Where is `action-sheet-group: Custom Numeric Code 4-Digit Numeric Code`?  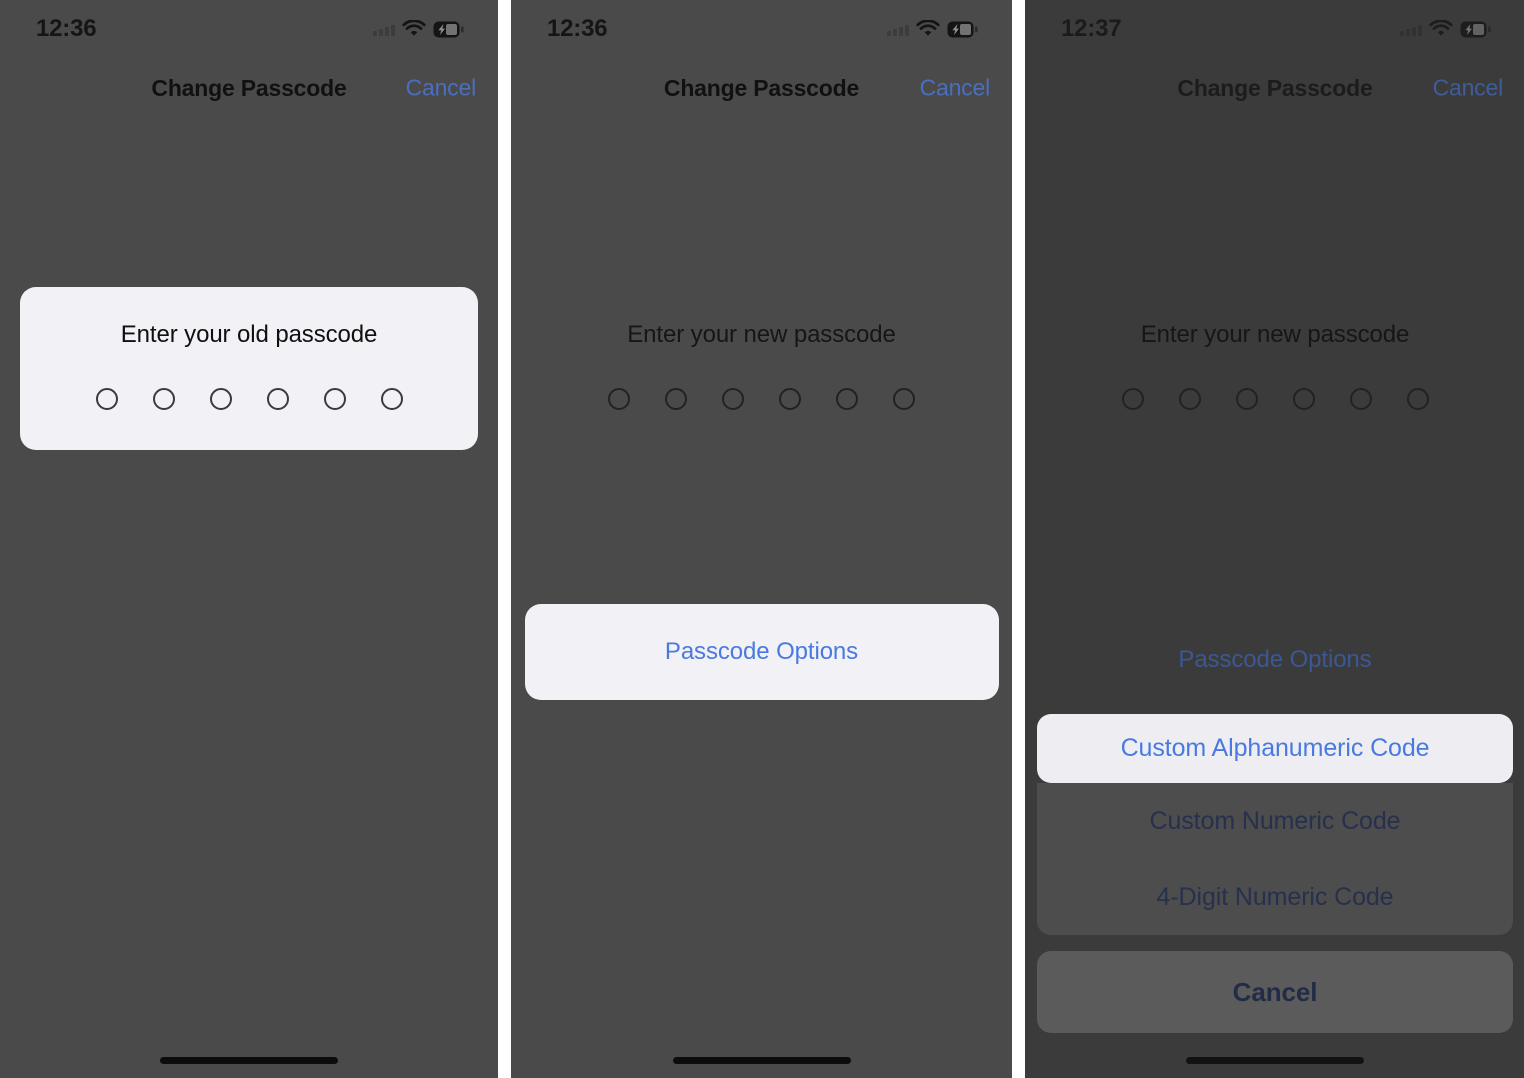
action-sheet-group: Custom Numeric Code 4-Digit Numeric Code is located at coordinates (1275, 859).